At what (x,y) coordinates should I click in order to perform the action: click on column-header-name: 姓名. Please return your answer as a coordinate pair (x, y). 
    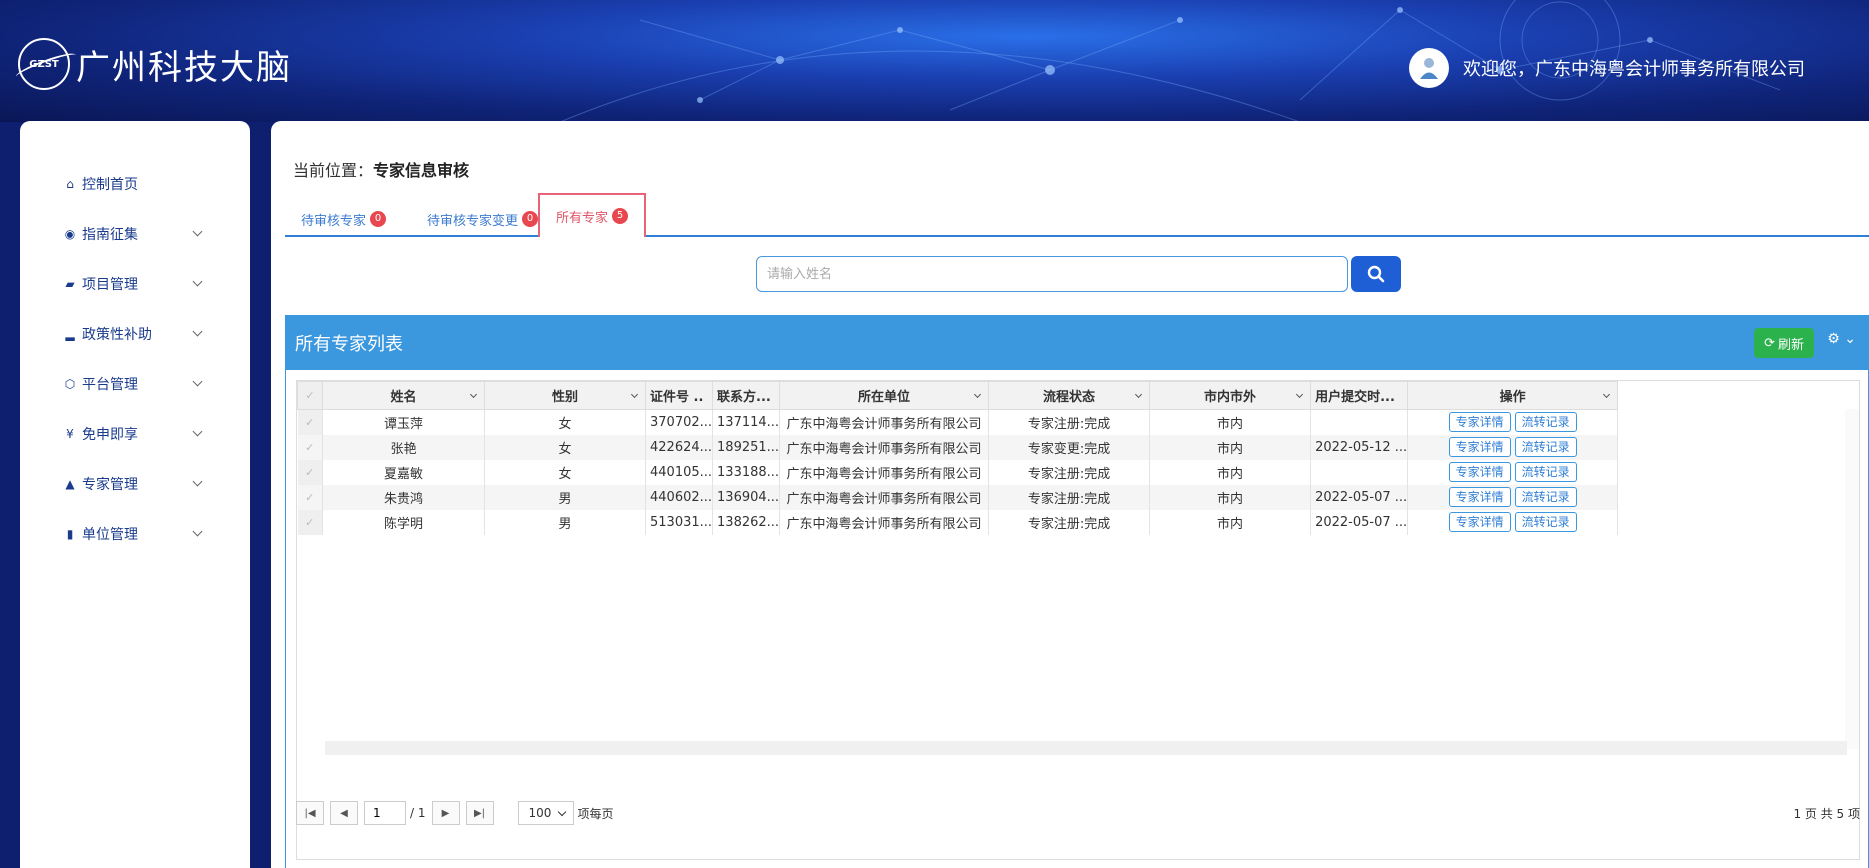
    Looking at the image, I should click on (403, 395).